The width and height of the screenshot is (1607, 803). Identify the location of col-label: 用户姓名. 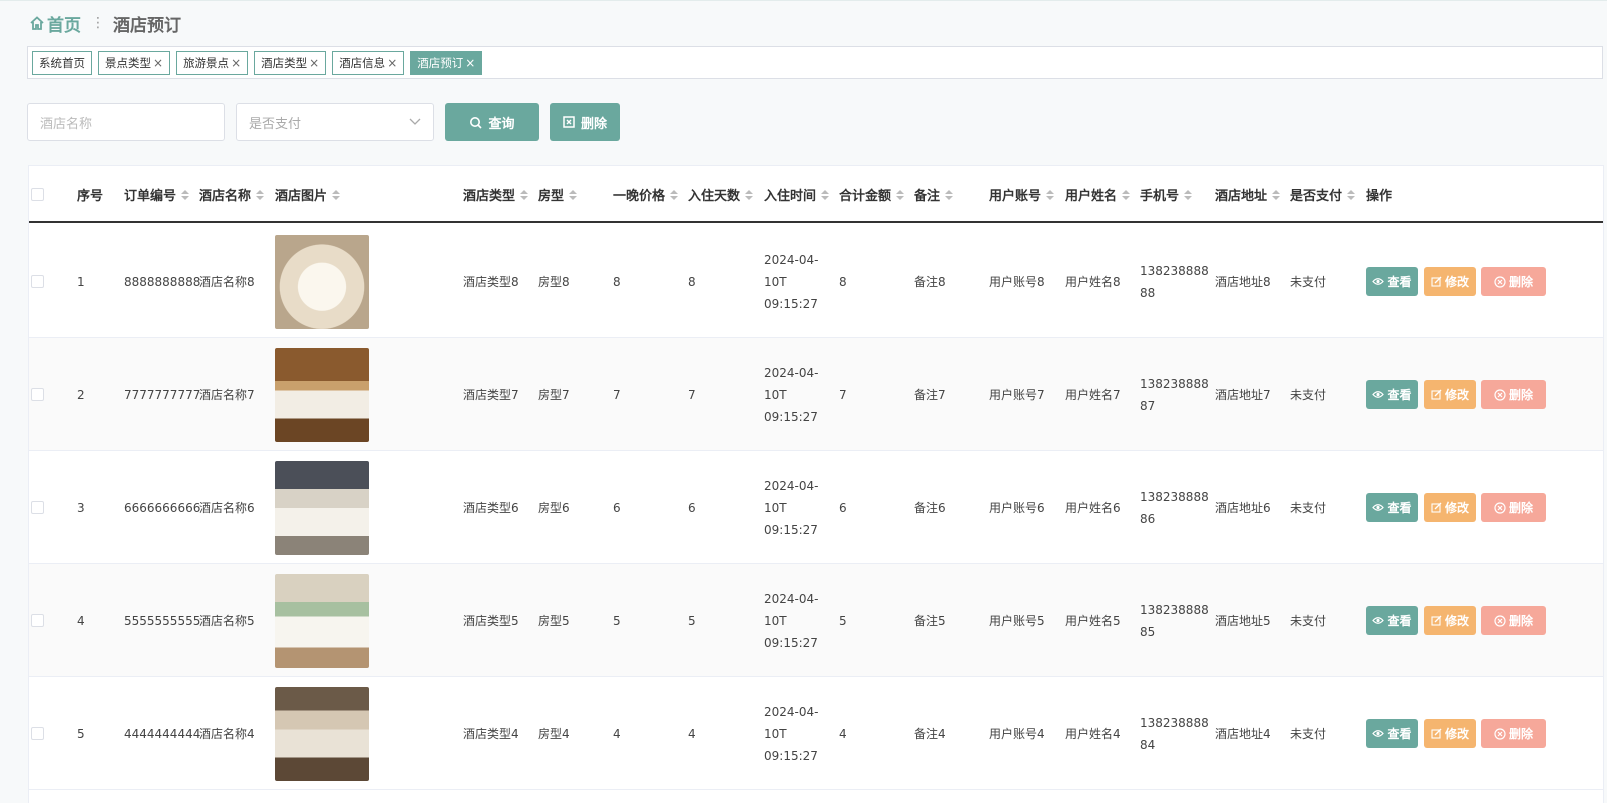
(1091, 196).